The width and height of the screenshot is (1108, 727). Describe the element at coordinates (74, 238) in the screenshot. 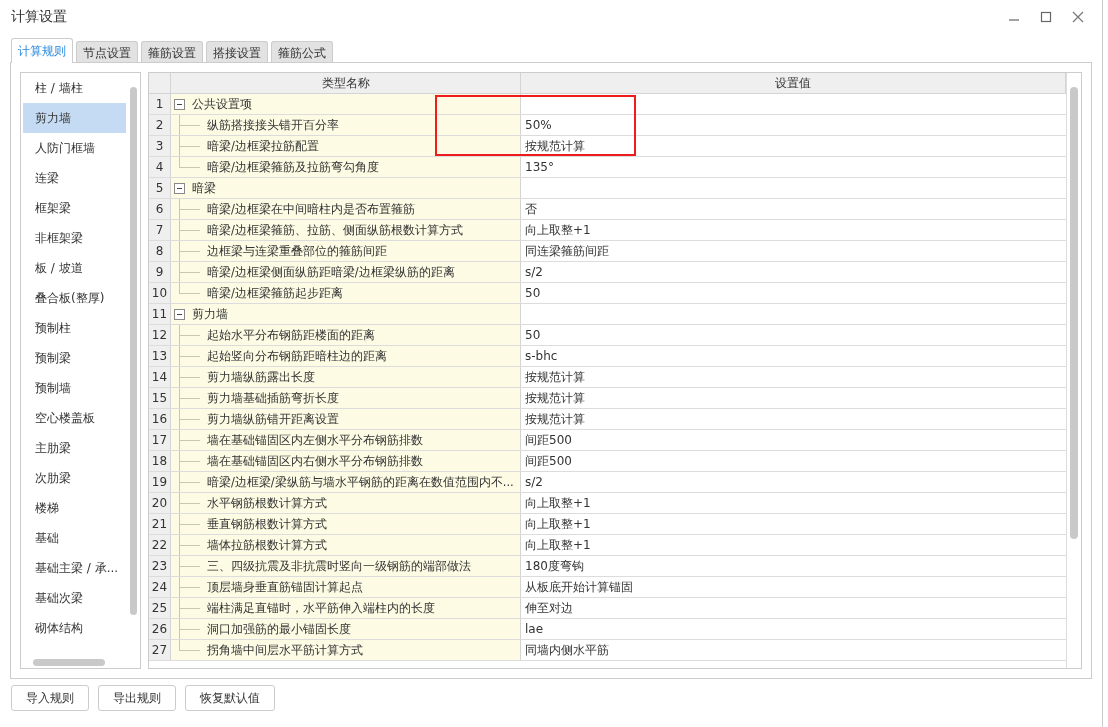

I see `category-item: 非框架梁` at that location.